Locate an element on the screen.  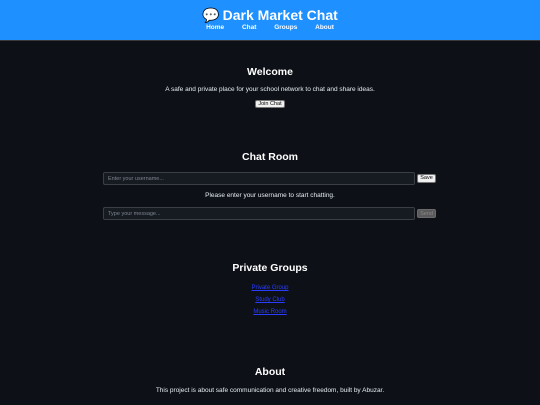
main-nav: Home Chat Groups About is located at coordinates (270, 28).